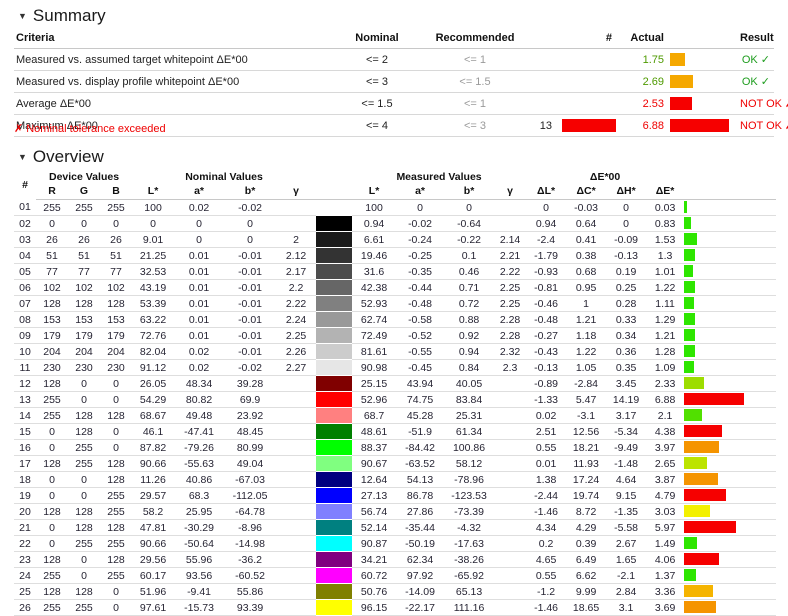 This screenshot has width=788, height=616. I want to click on device-b: 153, so click(116, 319).